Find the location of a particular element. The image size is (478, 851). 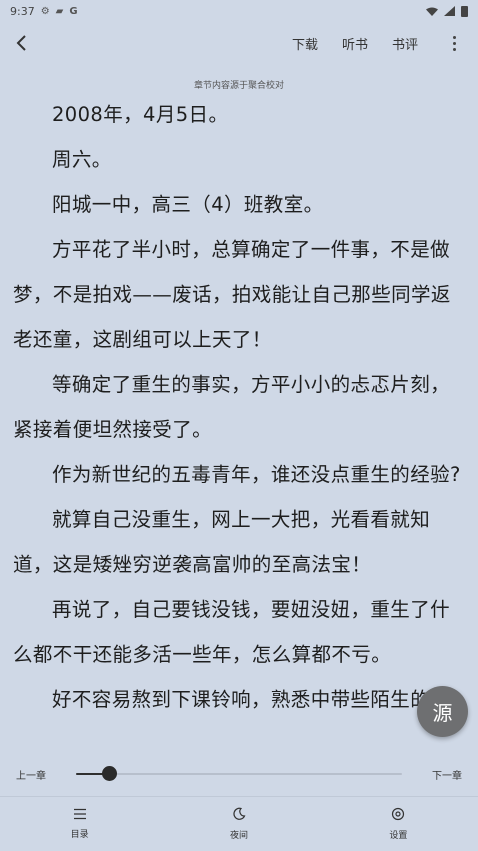

source-fab-button: 源 is located at coordinates (442, 711).